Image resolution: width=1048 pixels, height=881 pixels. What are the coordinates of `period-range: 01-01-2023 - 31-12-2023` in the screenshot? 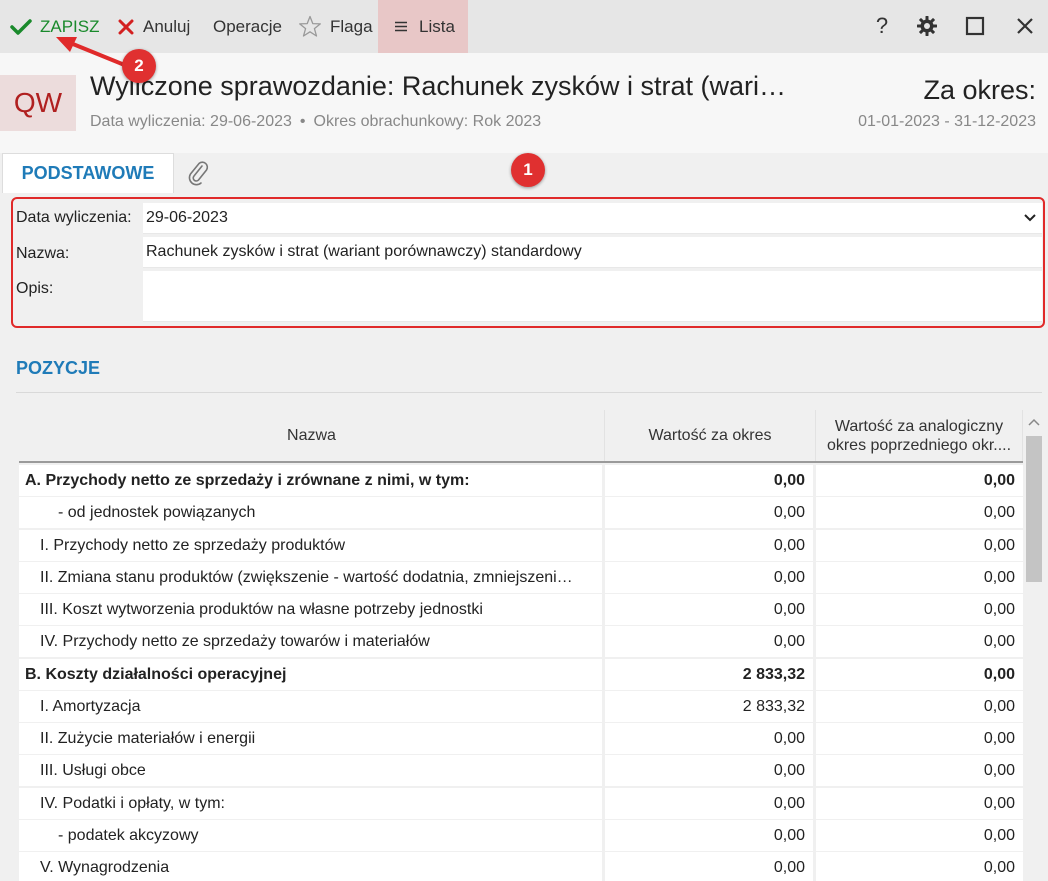 It's located at (947, 121).